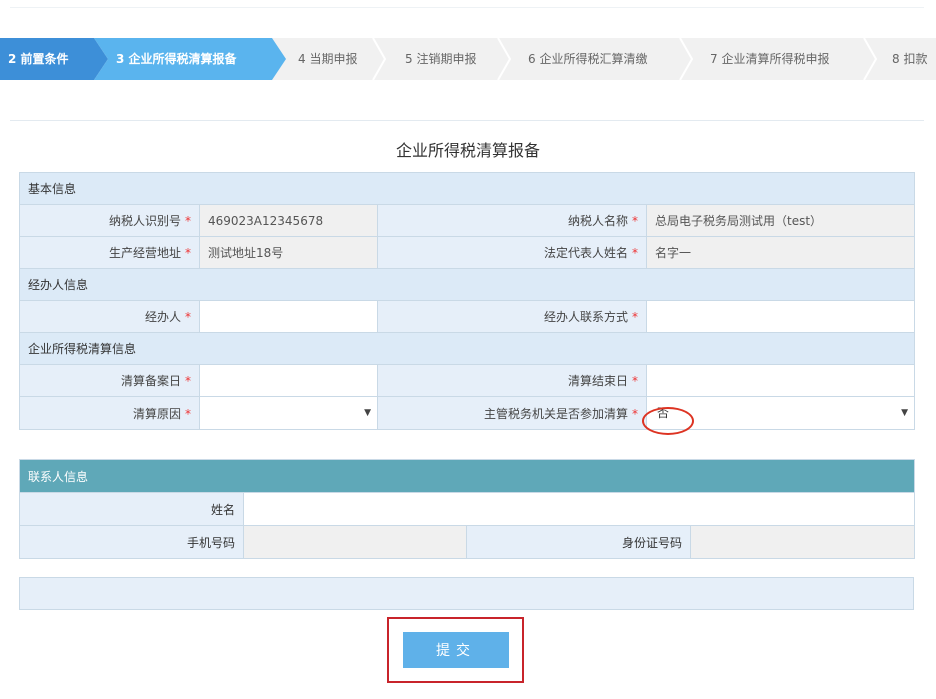  I want to click on field-label: 清算结束日 *, so click(512, 380).